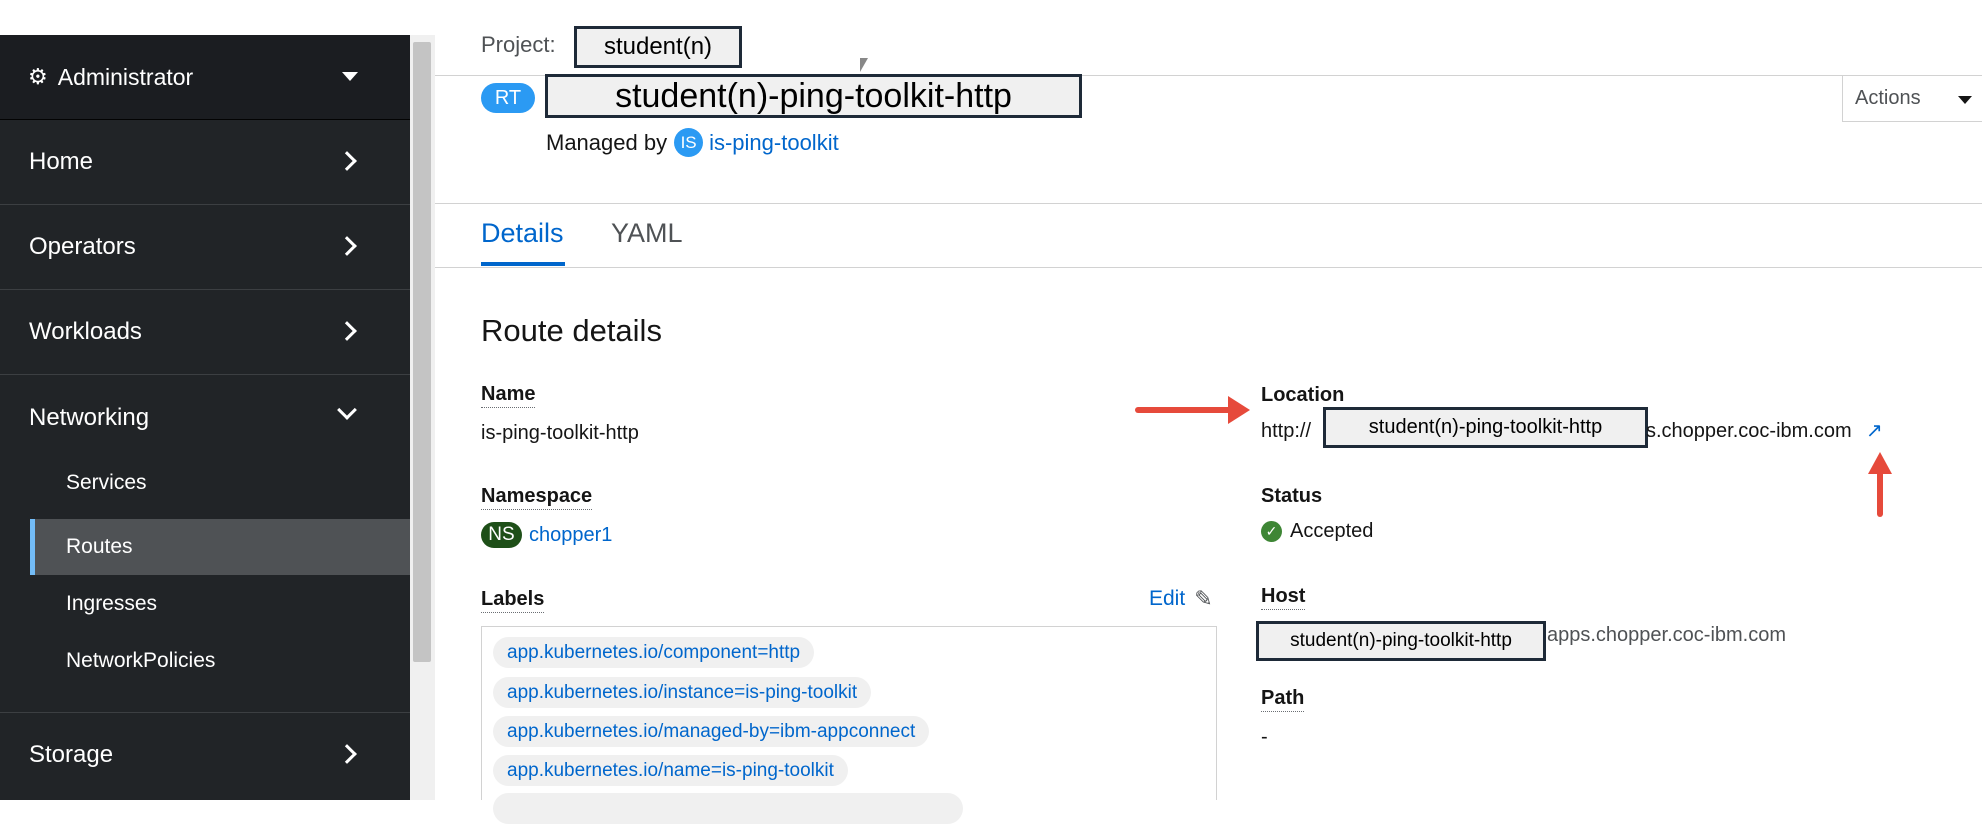 The height and width of the screenshot is (824, 1982). Describe the element at coordinates (658, 47) in the screenshot. I see `project-selector: student(n)` at that location.